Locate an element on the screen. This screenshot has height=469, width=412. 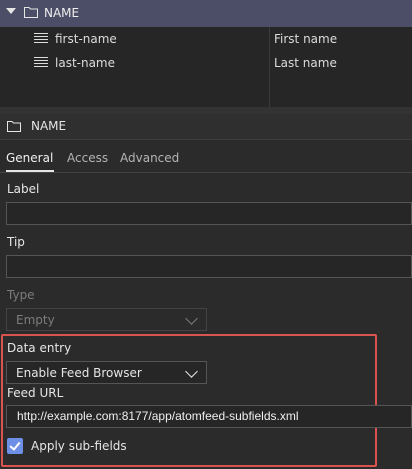
tree-row-name: last-name is located at coordinates (85, 63).